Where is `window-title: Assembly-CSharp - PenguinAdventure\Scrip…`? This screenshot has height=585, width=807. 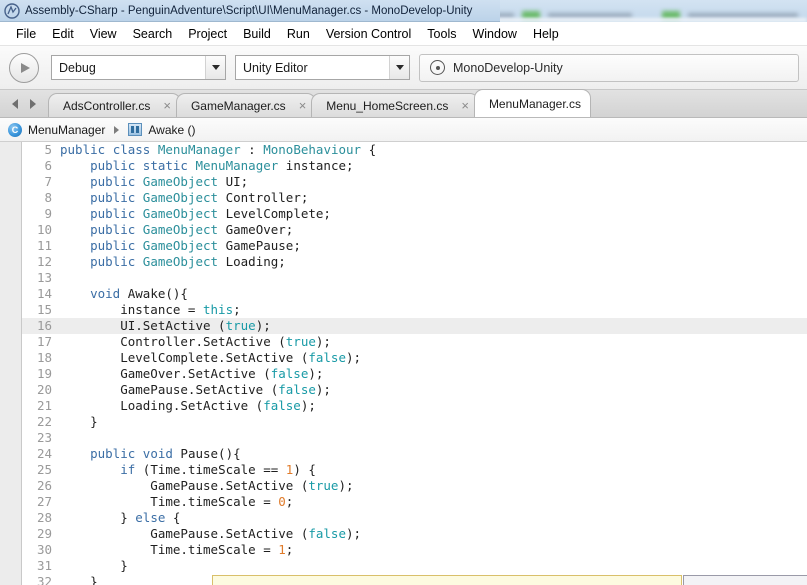
window-title: Assembly-CSharp - PenguinAdventure\Scrip… is located at coordinates (249, 10).